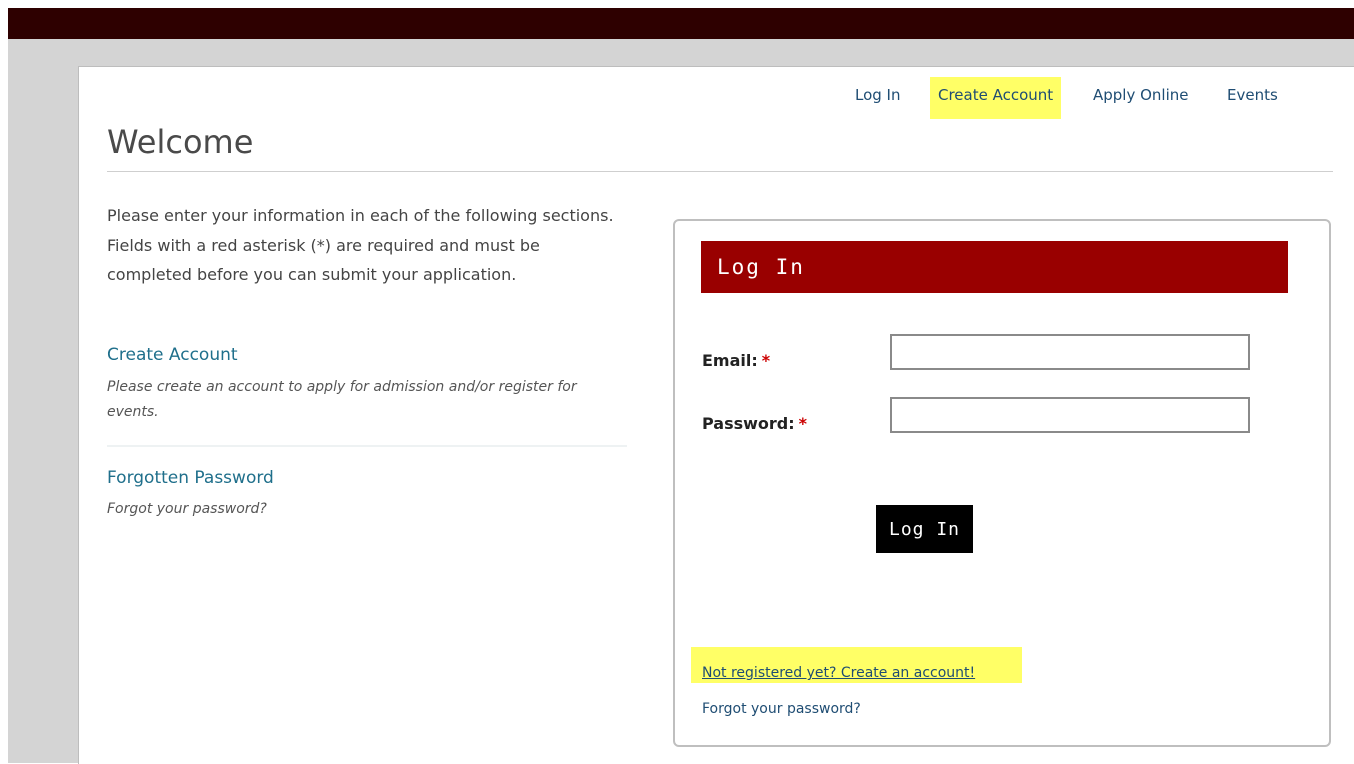 This screenshot has width=1354, height=764. What do you see at coordinates (878, 98) in the screenshot?
I see `nav-log-in: Log In` at bounding box center [878, 98].